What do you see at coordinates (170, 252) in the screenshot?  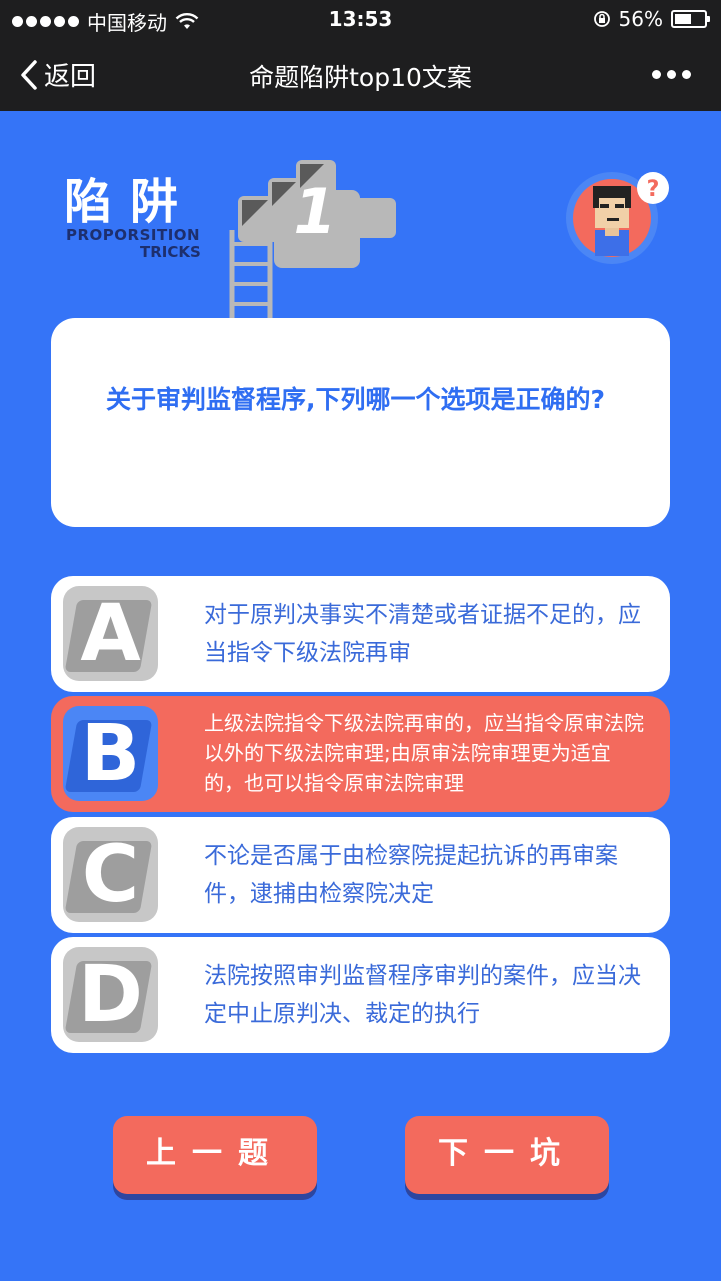 I see `brand-subtitle-line2: TRICKS` at bounding box center [170, 252].